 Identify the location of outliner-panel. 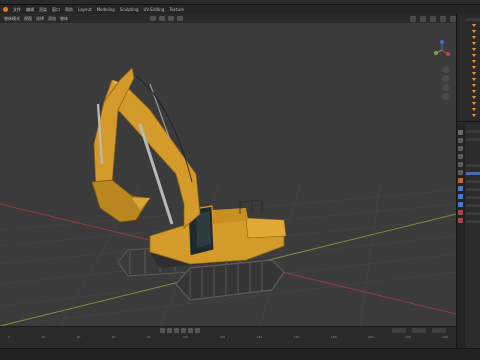
(468, 68).